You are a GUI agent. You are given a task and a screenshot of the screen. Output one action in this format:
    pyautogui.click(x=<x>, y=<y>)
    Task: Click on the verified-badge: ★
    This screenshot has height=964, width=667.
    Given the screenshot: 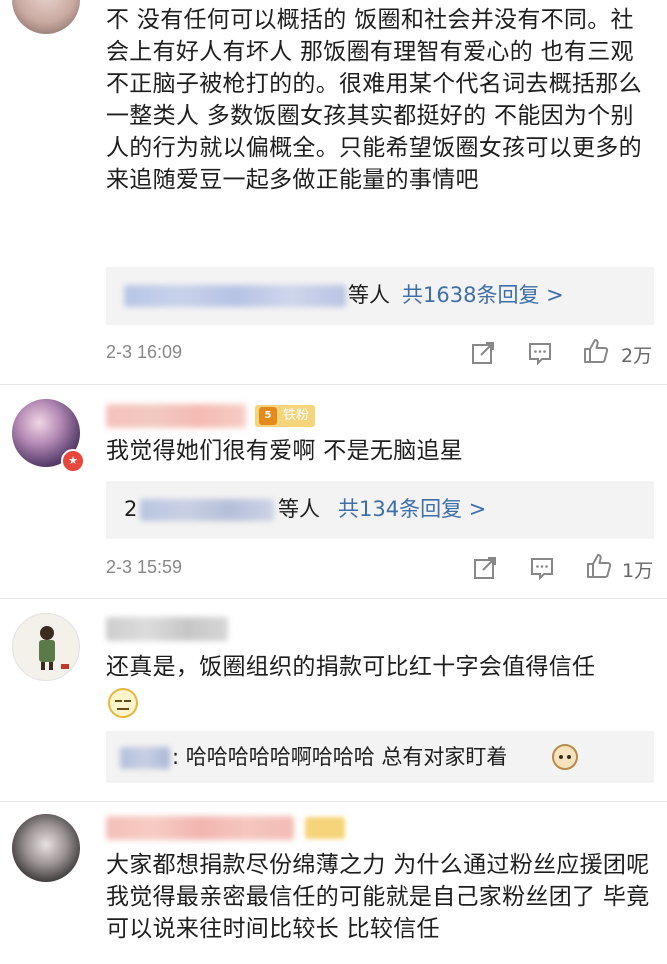 What is the action you would take?
    pyautogui.click(x=73, y=461)
    